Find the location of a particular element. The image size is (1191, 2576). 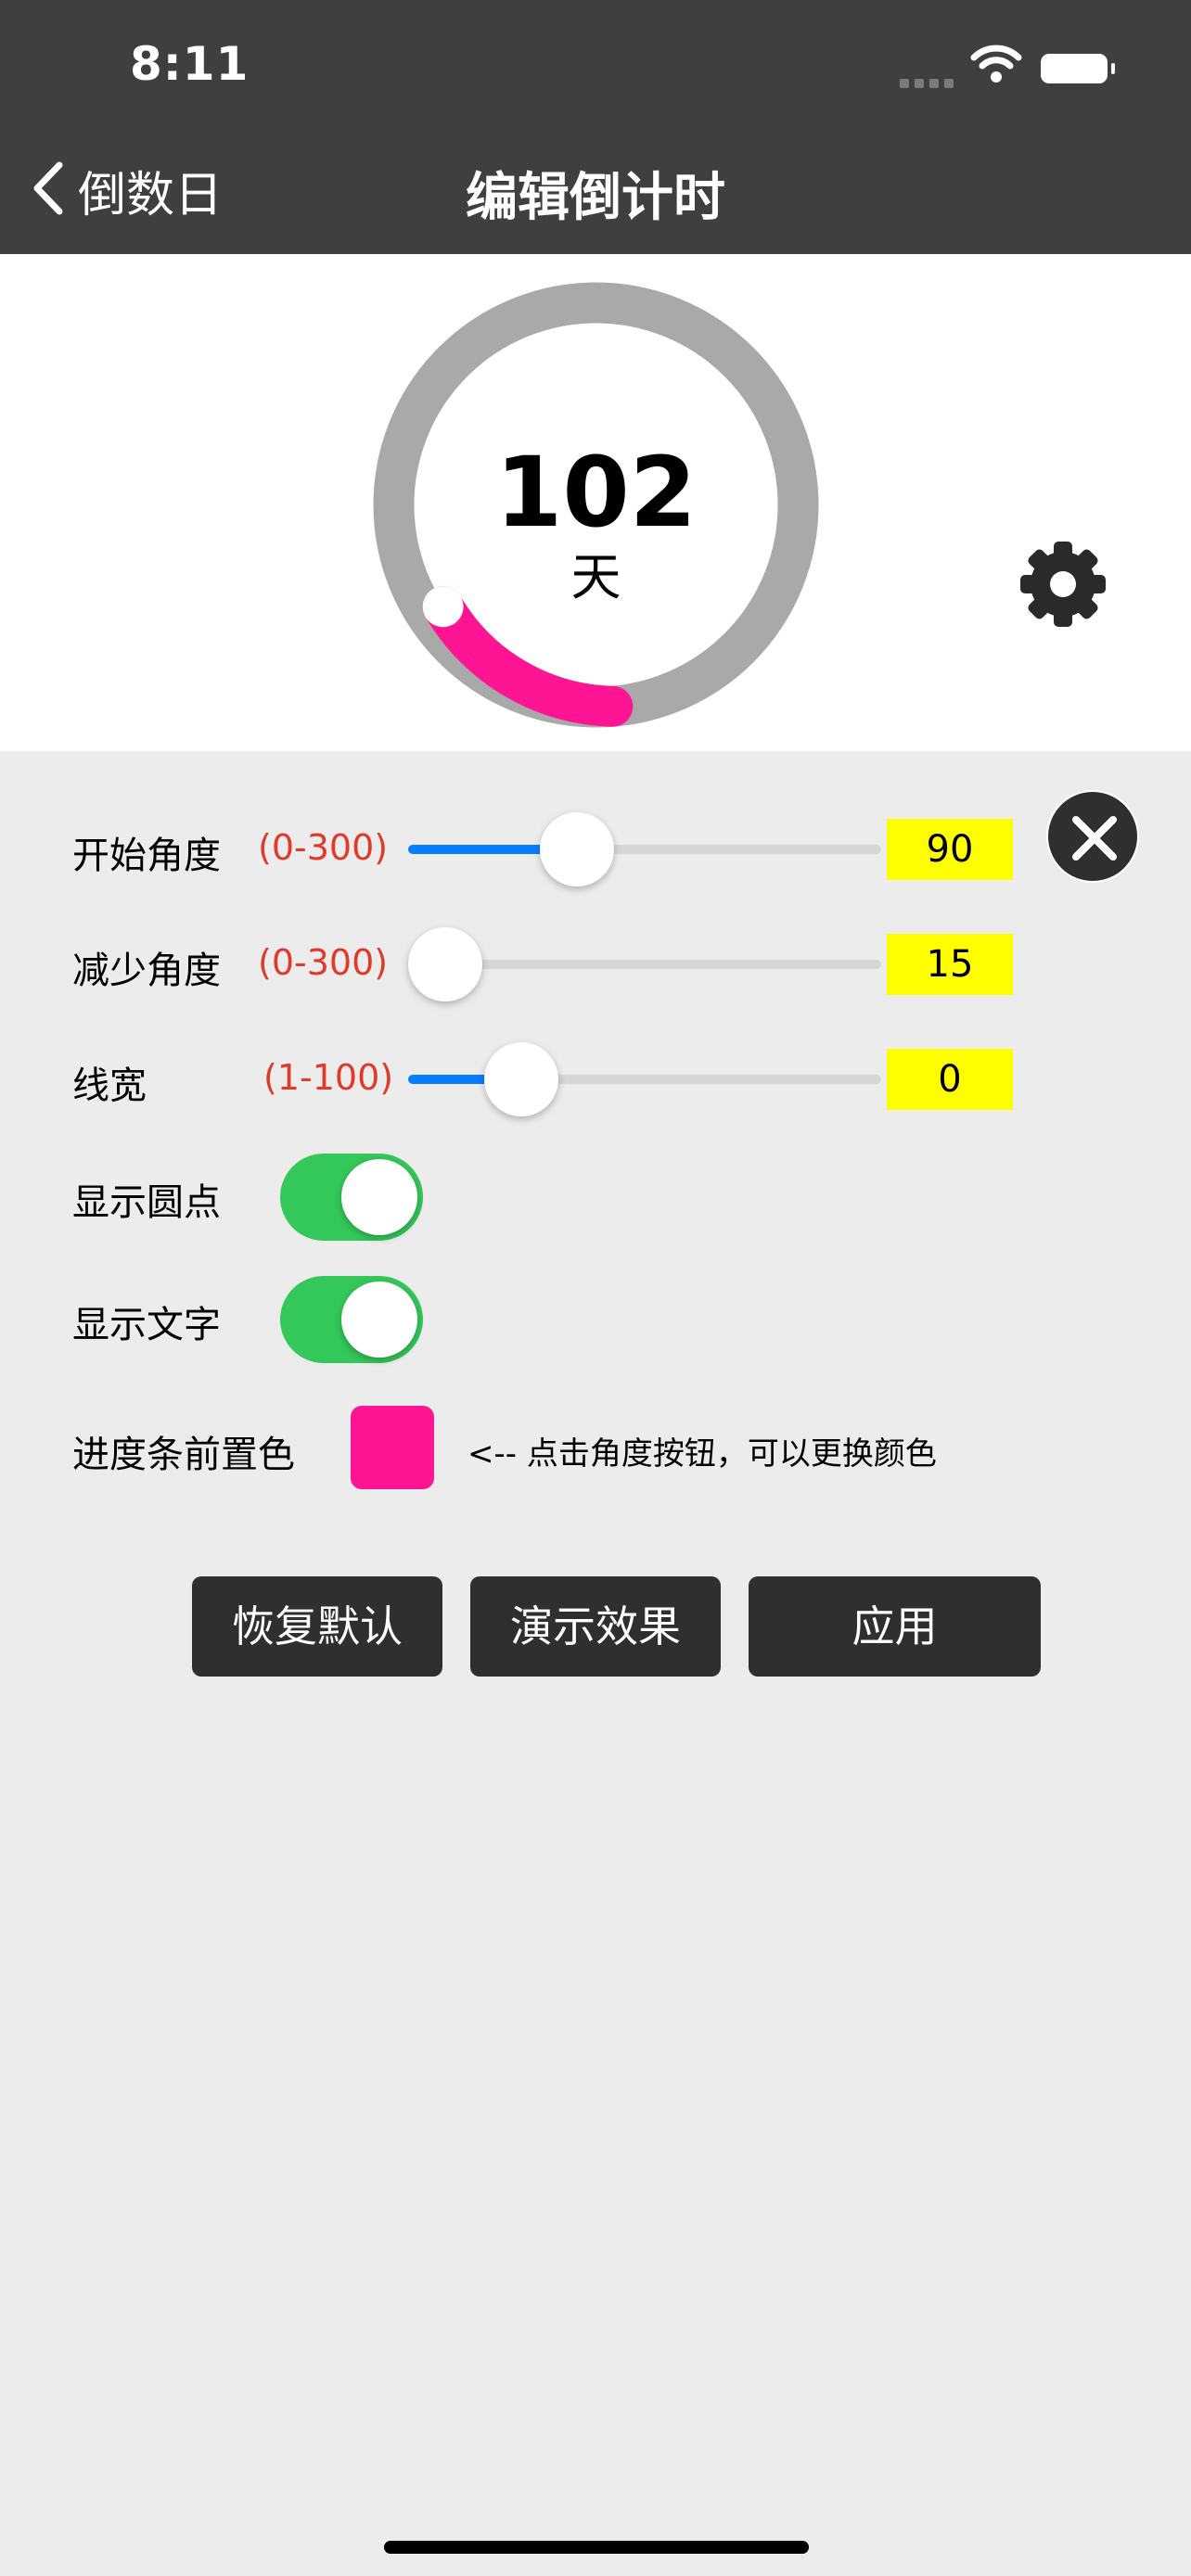

show-dot-label: 显示圆点 is located at coordinates (146, 1203).